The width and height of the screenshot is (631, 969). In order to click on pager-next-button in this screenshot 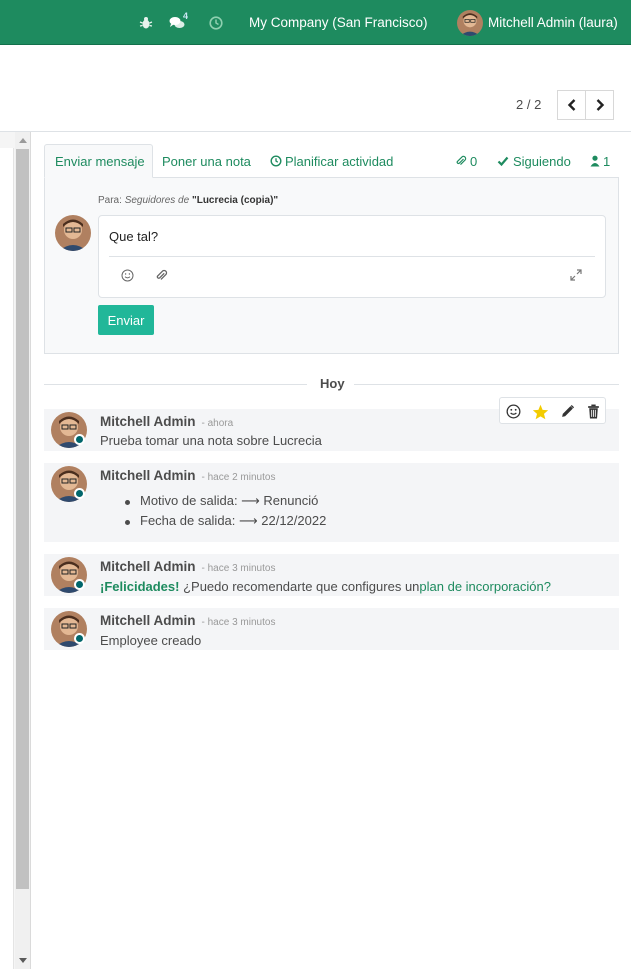, I will do `click(599, 105)`.